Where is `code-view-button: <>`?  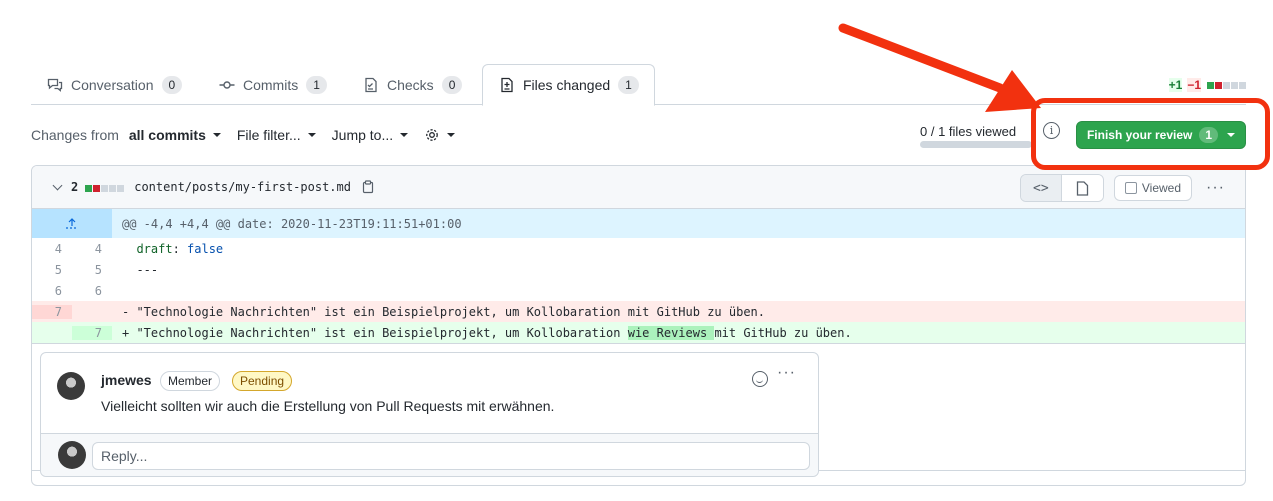 code-view-button: <> is located at coordinates (1041, 188).